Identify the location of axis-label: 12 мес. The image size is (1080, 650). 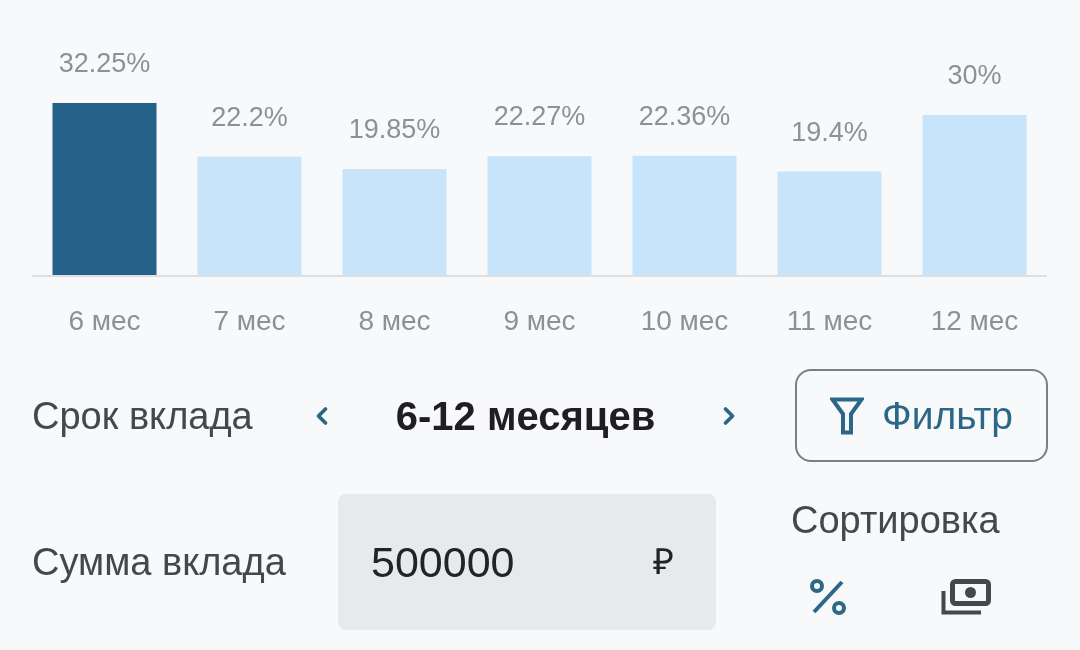
(974, 320).